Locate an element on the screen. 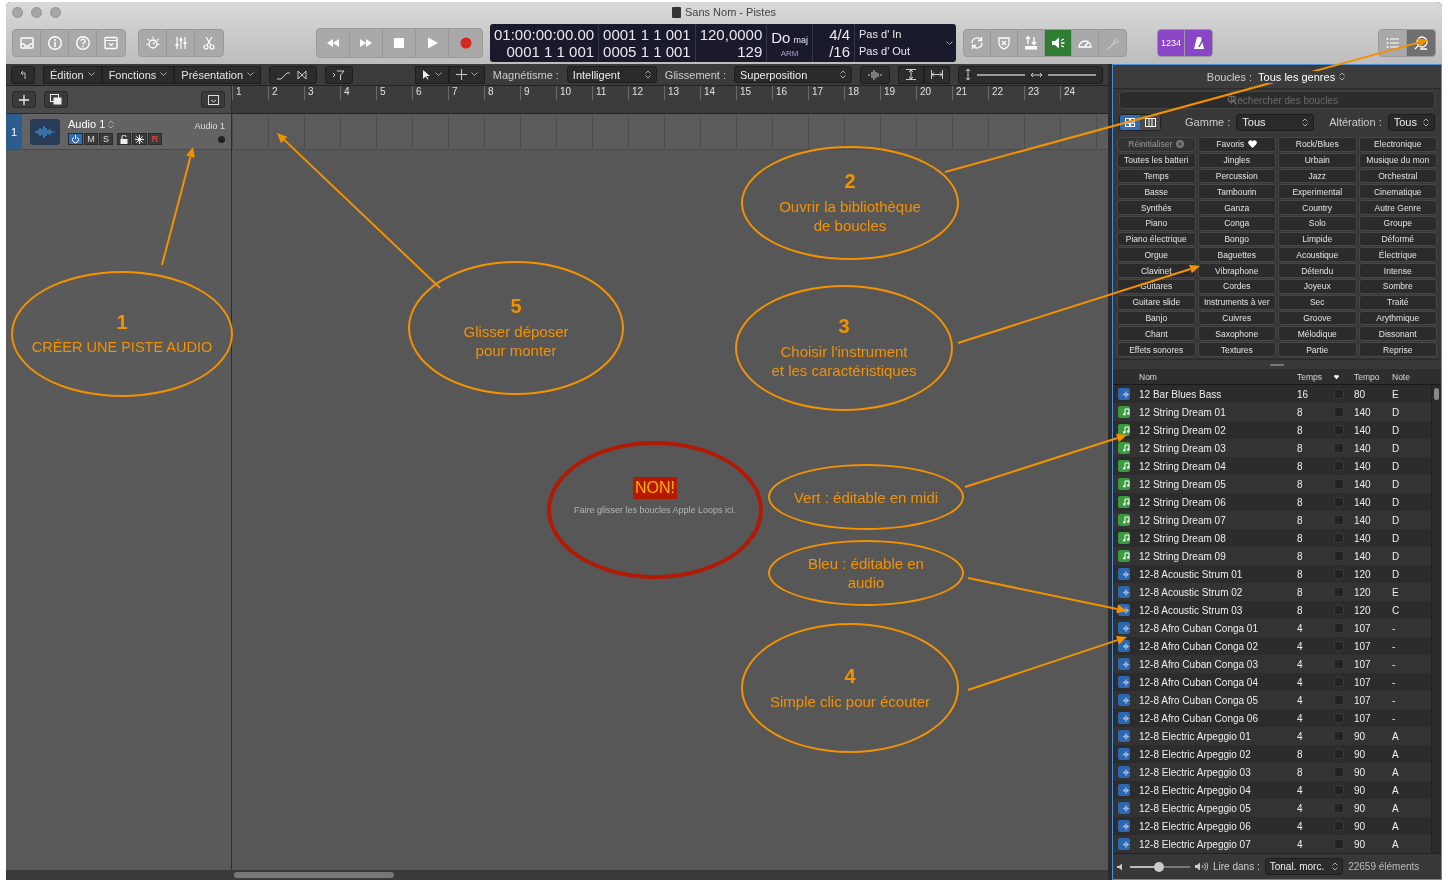 The image size is (1448, 880). loop-name: 12-8 Electric Arpeggio 02 is located at coordinates (1214, 754).